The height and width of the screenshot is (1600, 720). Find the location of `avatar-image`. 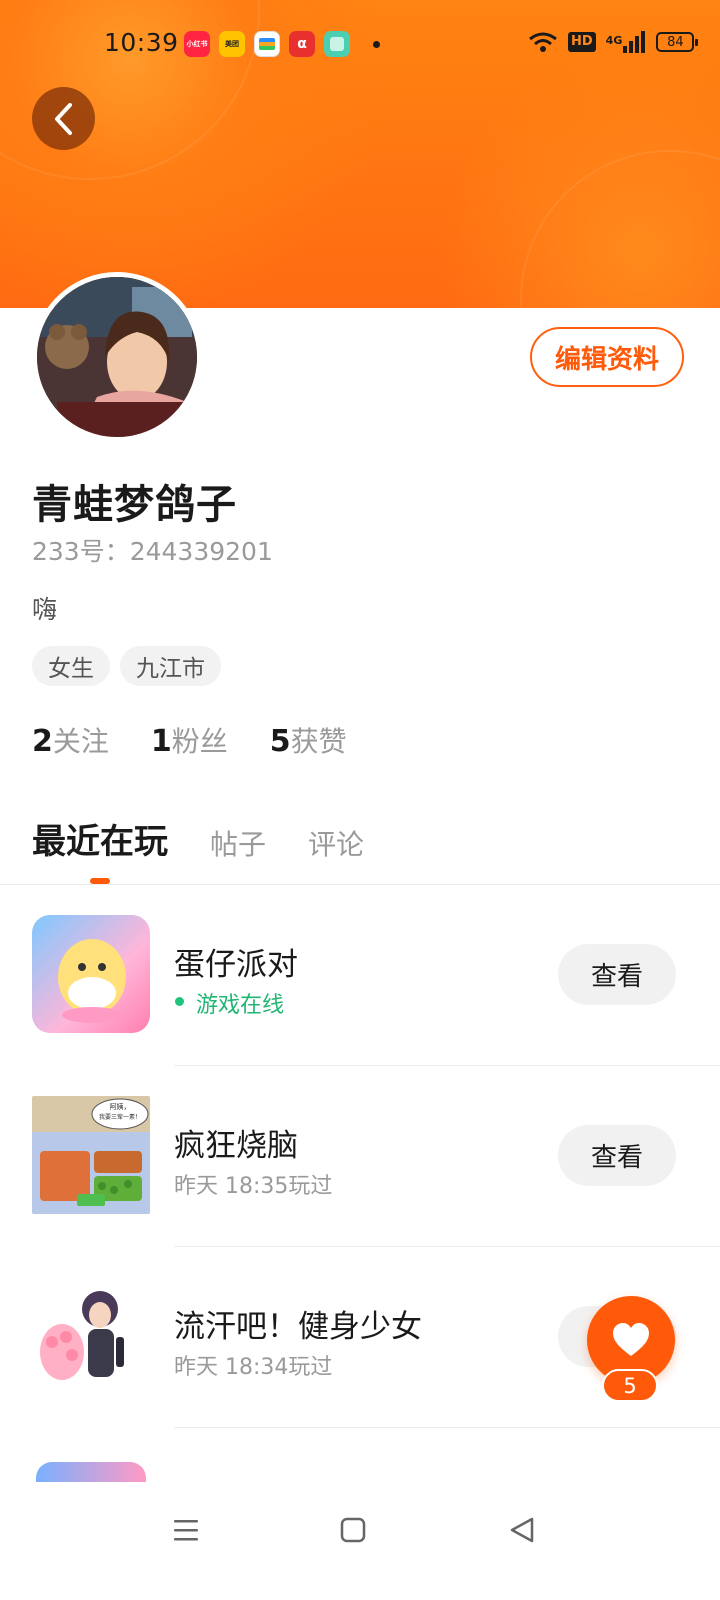

avatar-image is located at coordinates (117, 357).